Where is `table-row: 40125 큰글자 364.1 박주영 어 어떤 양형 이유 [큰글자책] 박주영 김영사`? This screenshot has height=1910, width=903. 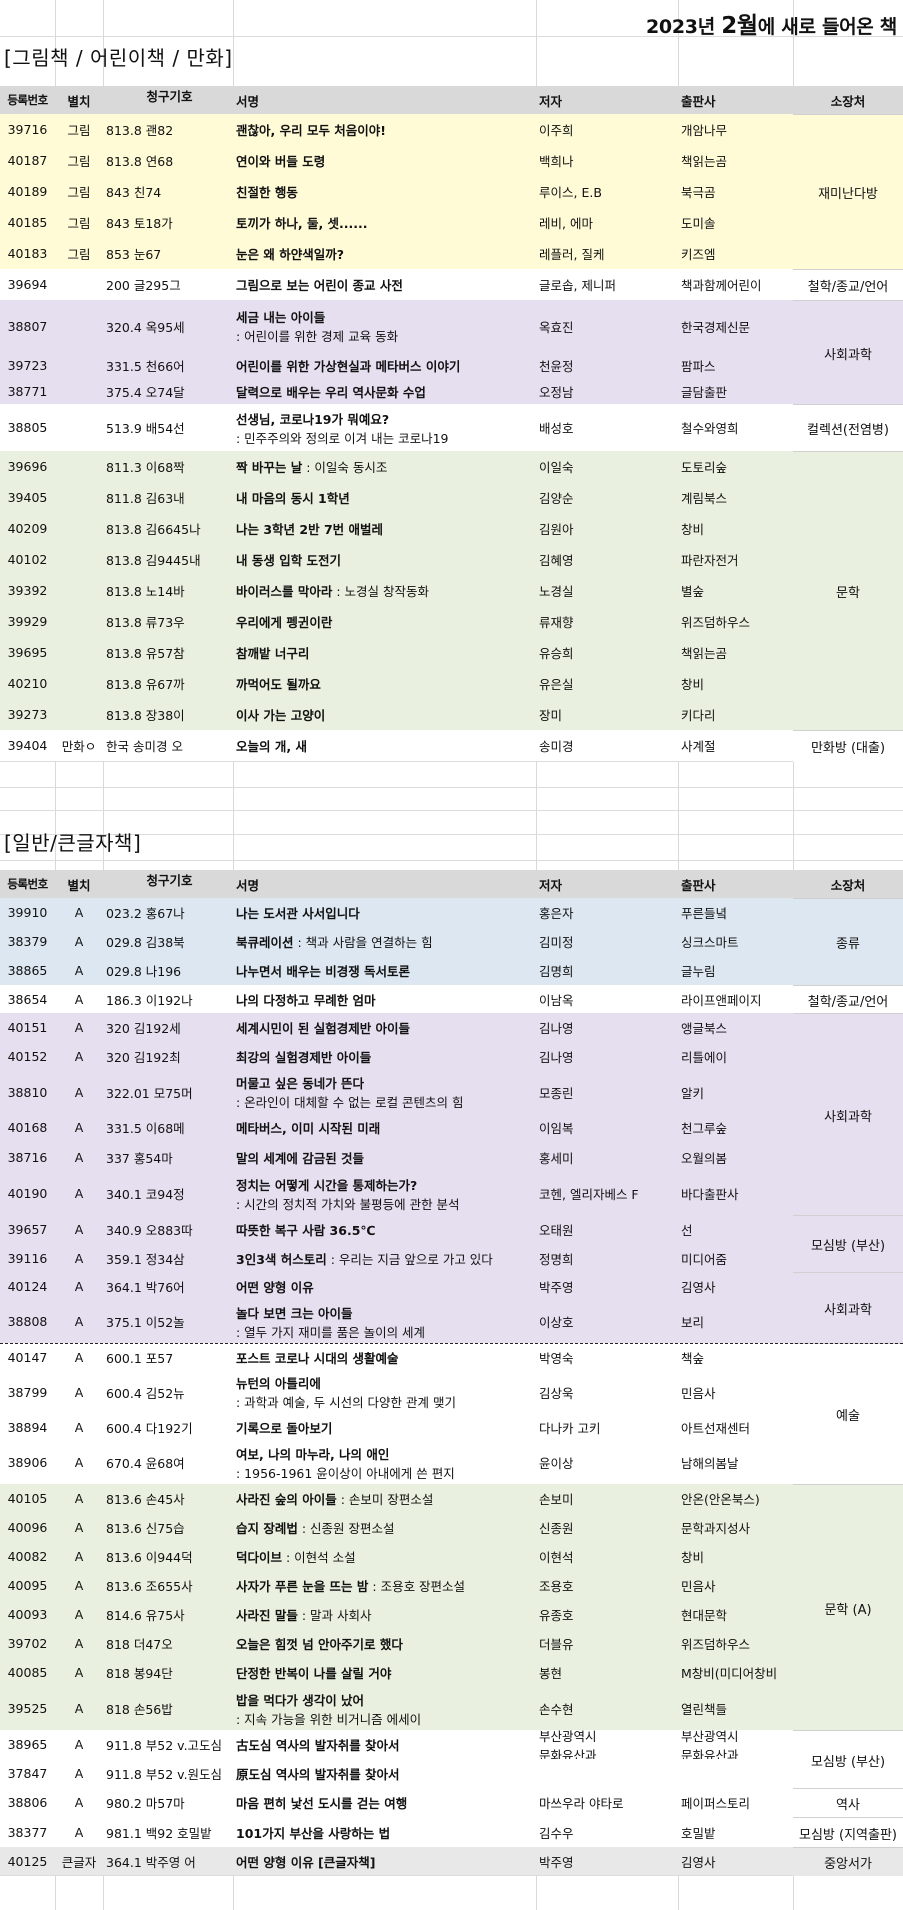 table-row: 40125 큰글자 364.1 박주영 어 어떤 양형 이유 [큰글자책] 박주영 김영사 is located at coordinates (396, 1861).